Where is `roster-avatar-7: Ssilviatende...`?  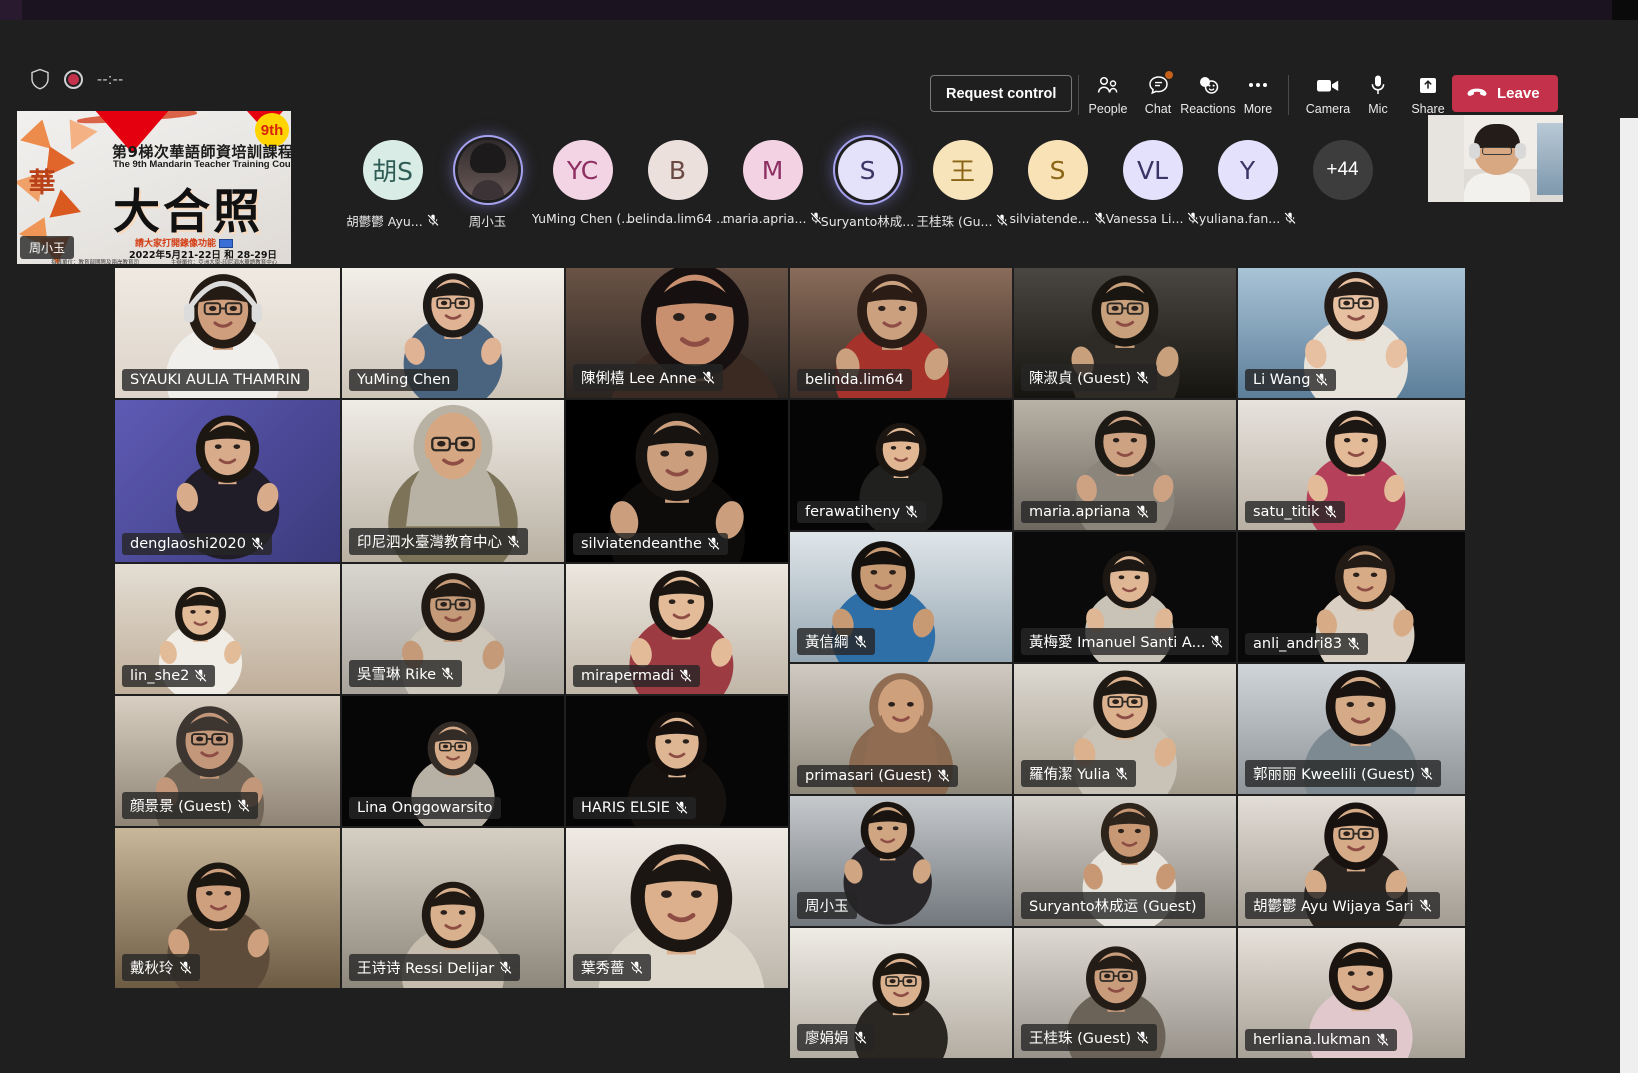
roster-avatar-7: Ssilviatende... is located at coordinates (1057, 195).